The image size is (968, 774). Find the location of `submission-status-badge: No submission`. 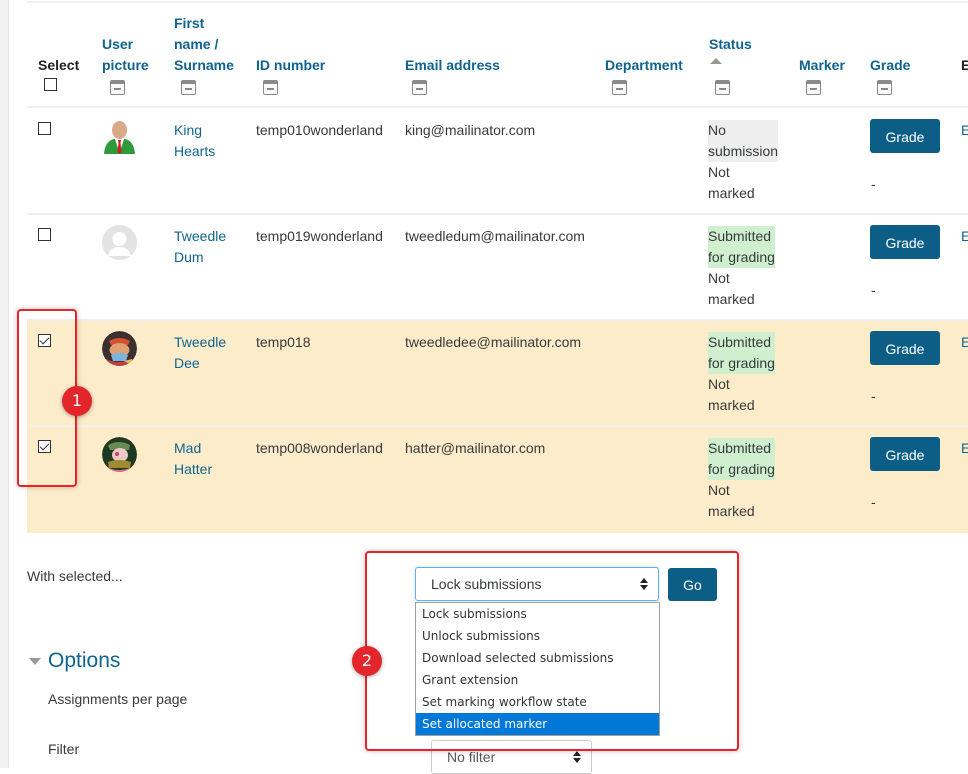

submission-status-badge: No submission is located at coordinates (743, 141).